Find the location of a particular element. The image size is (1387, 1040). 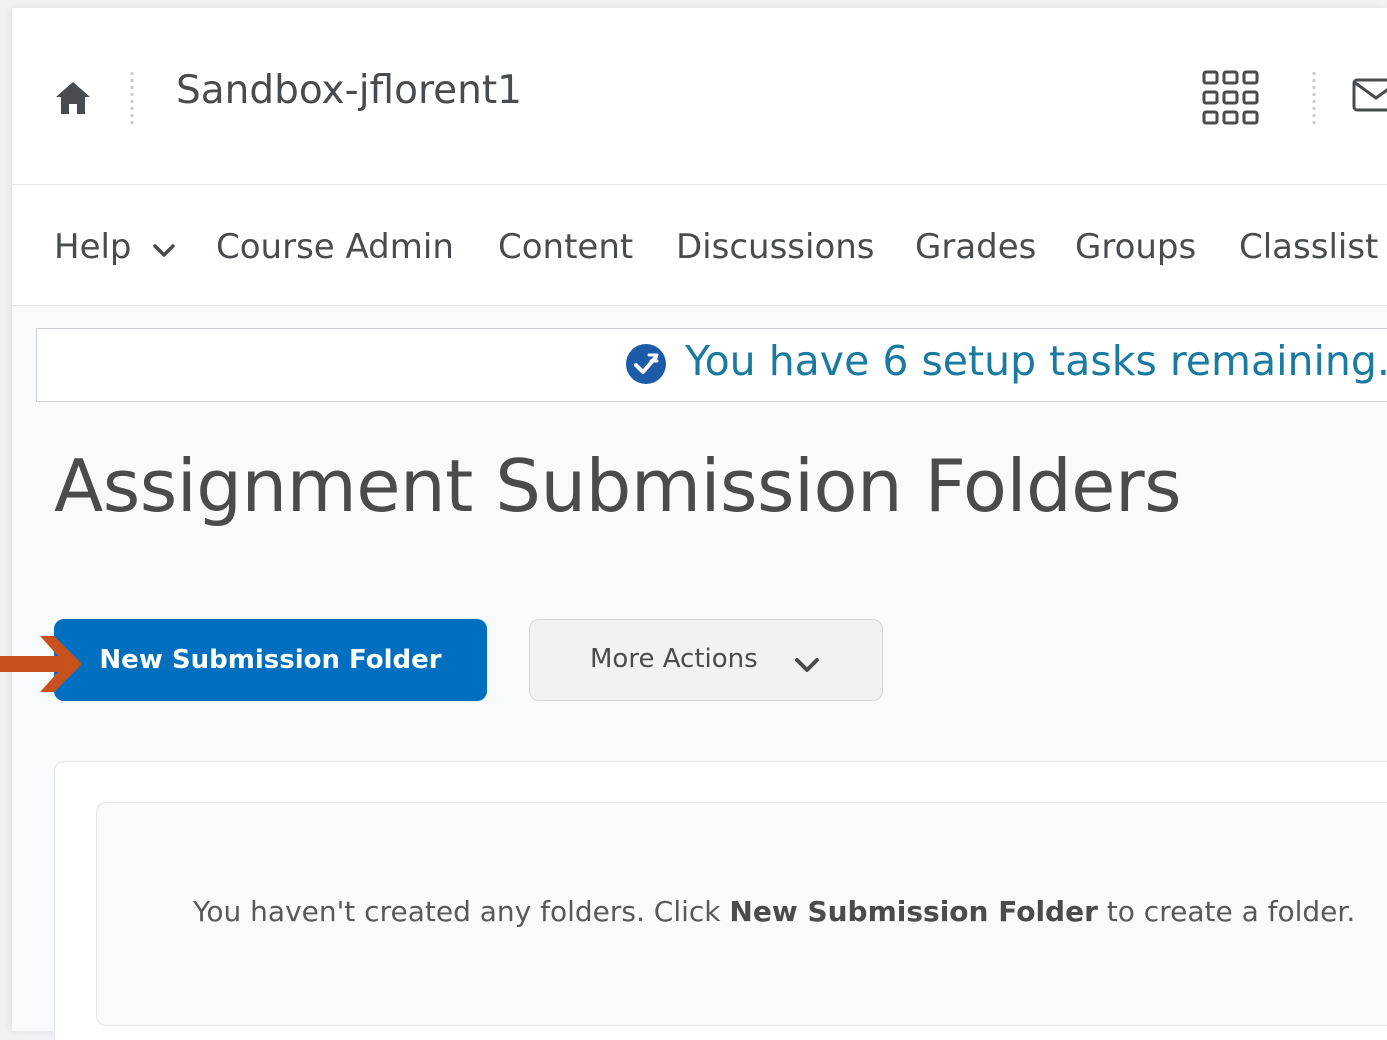

nav-discussions: Discussions is located at coordinates (775, 247).